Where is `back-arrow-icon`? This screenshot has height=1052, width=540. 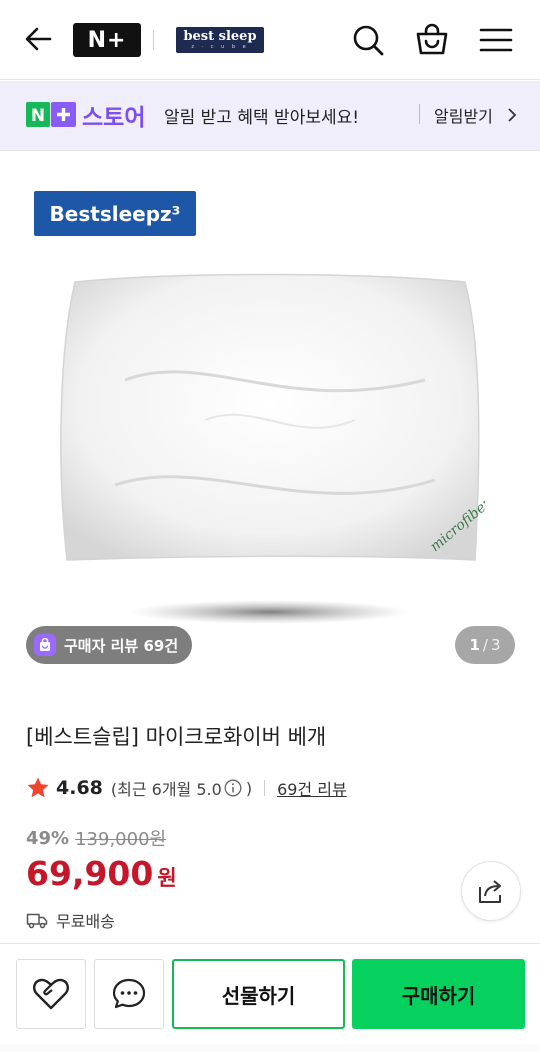 back-arrow-icon is located at coordinates (39, 39).